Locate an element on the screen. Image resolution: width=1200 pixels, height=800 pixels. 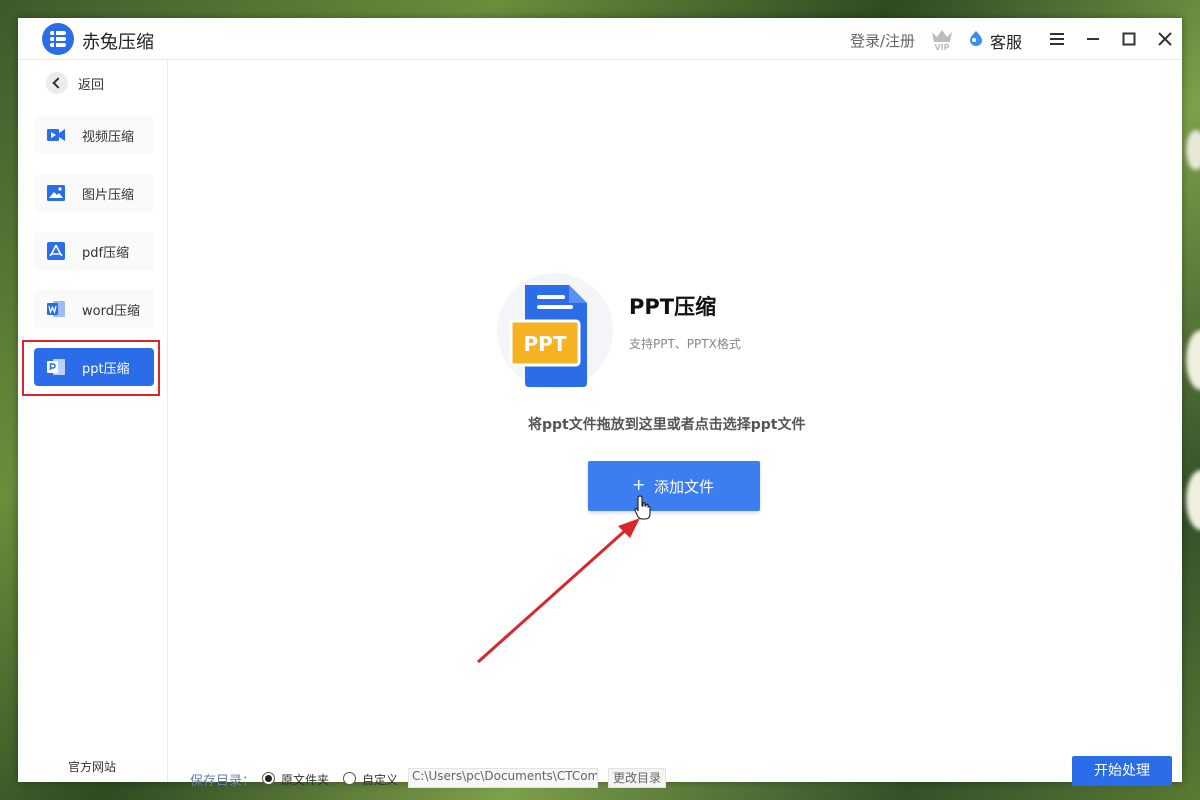
sidebar-item-label: word压缩 is located at coordinates (111, 311).